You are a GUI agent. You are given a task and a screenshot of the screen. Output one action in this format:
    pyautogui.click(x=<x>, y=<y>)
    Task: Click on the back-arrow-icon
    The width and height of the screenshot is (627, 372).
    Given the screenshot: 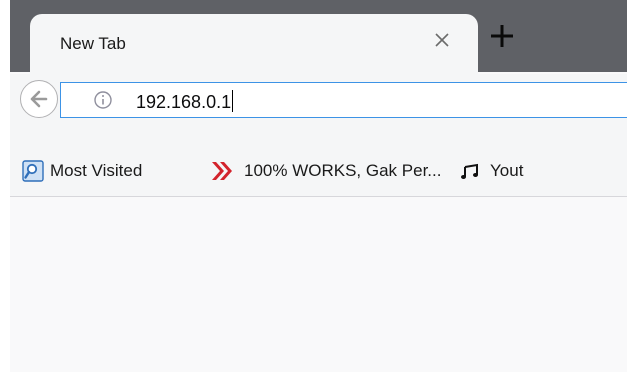 What is the action you would take?
    pyautogui.click(x=39, y=99)
    